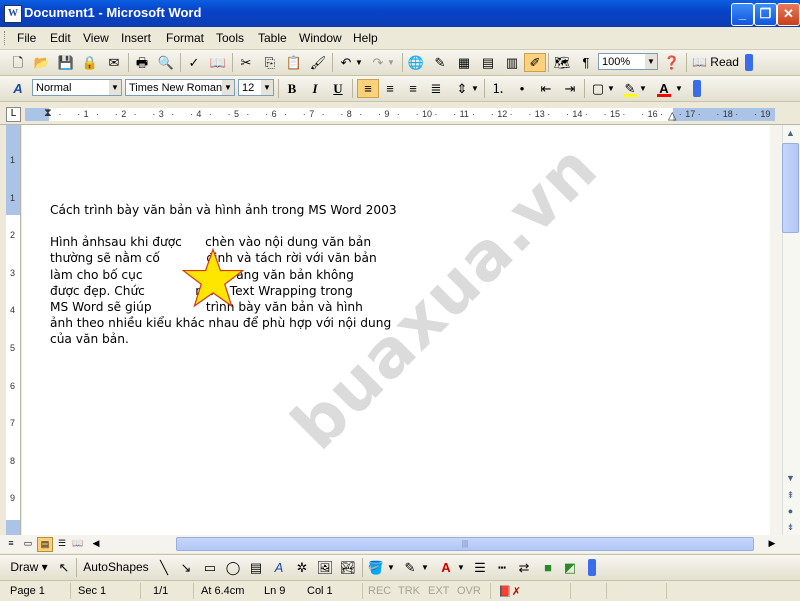  I want to click on web-layout-icon: ▭, so click(28, 543).